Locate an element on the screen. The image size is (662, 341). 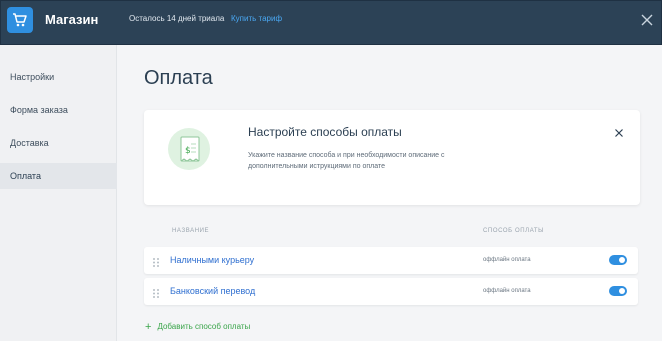
add-payment-method-button: + Добавить способ оплаты is located at coordinates (198, 326).